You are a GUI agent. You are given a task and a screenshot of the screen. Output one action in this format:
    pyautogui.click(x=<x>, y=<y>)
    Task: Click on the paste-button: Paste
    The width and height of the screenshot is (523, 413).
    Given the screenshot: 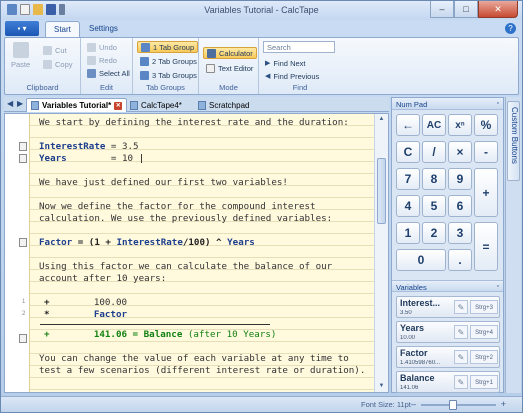 What is the action you would take?
    pyautogui.click(x=20, y=55)
    